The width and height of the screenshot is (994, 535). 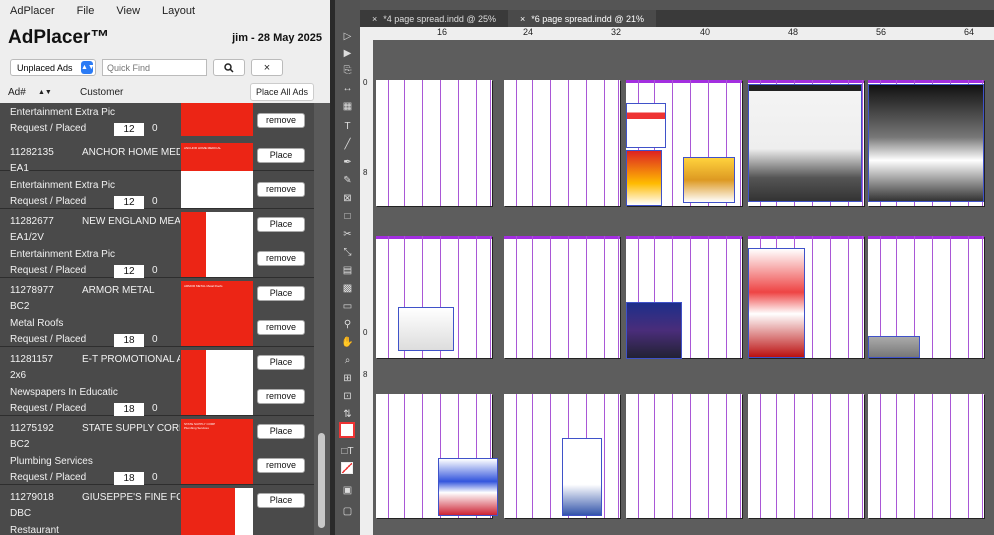 What do you see at coordinates (267, 67) in the screenshot?
I see `clear-button: ×` at bounding box center [267, 67].